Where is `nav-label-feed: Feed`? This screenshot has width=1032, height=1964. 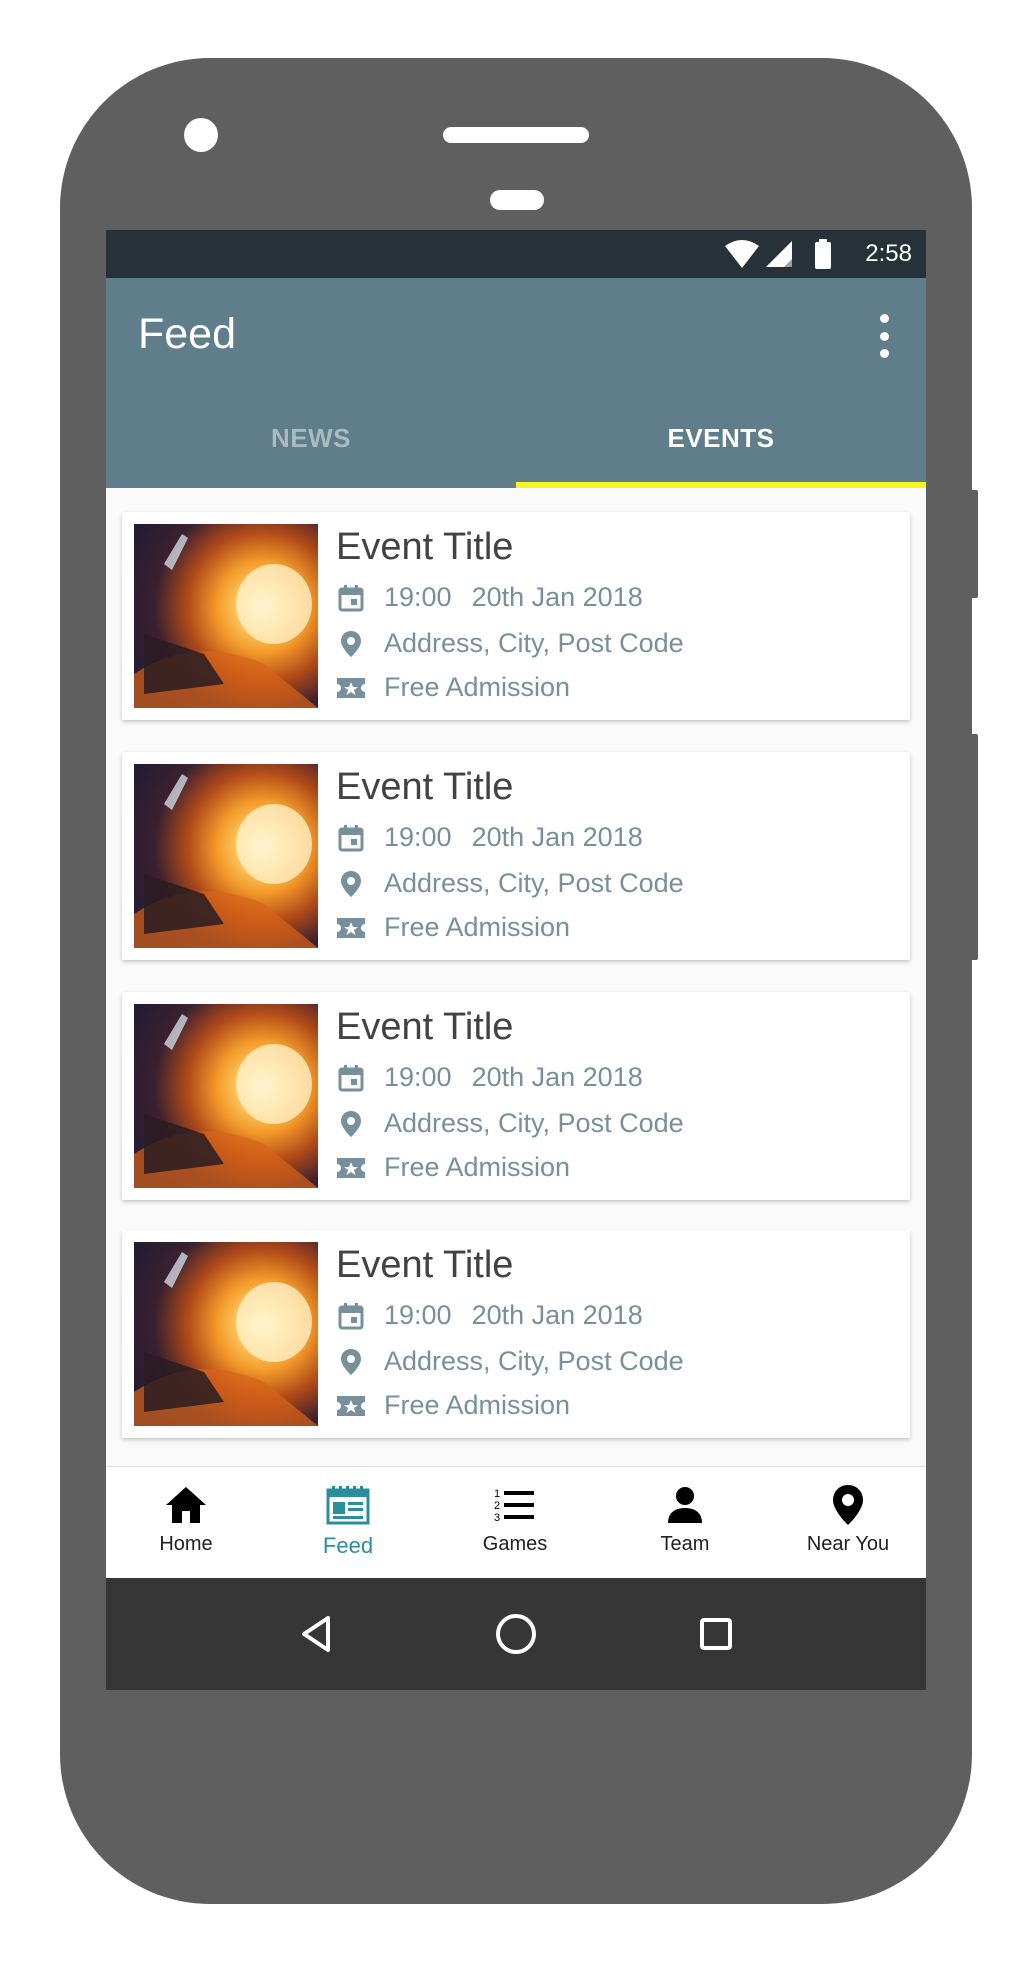 nav-label-feed: Feed is located at coordinates (348, 1545).